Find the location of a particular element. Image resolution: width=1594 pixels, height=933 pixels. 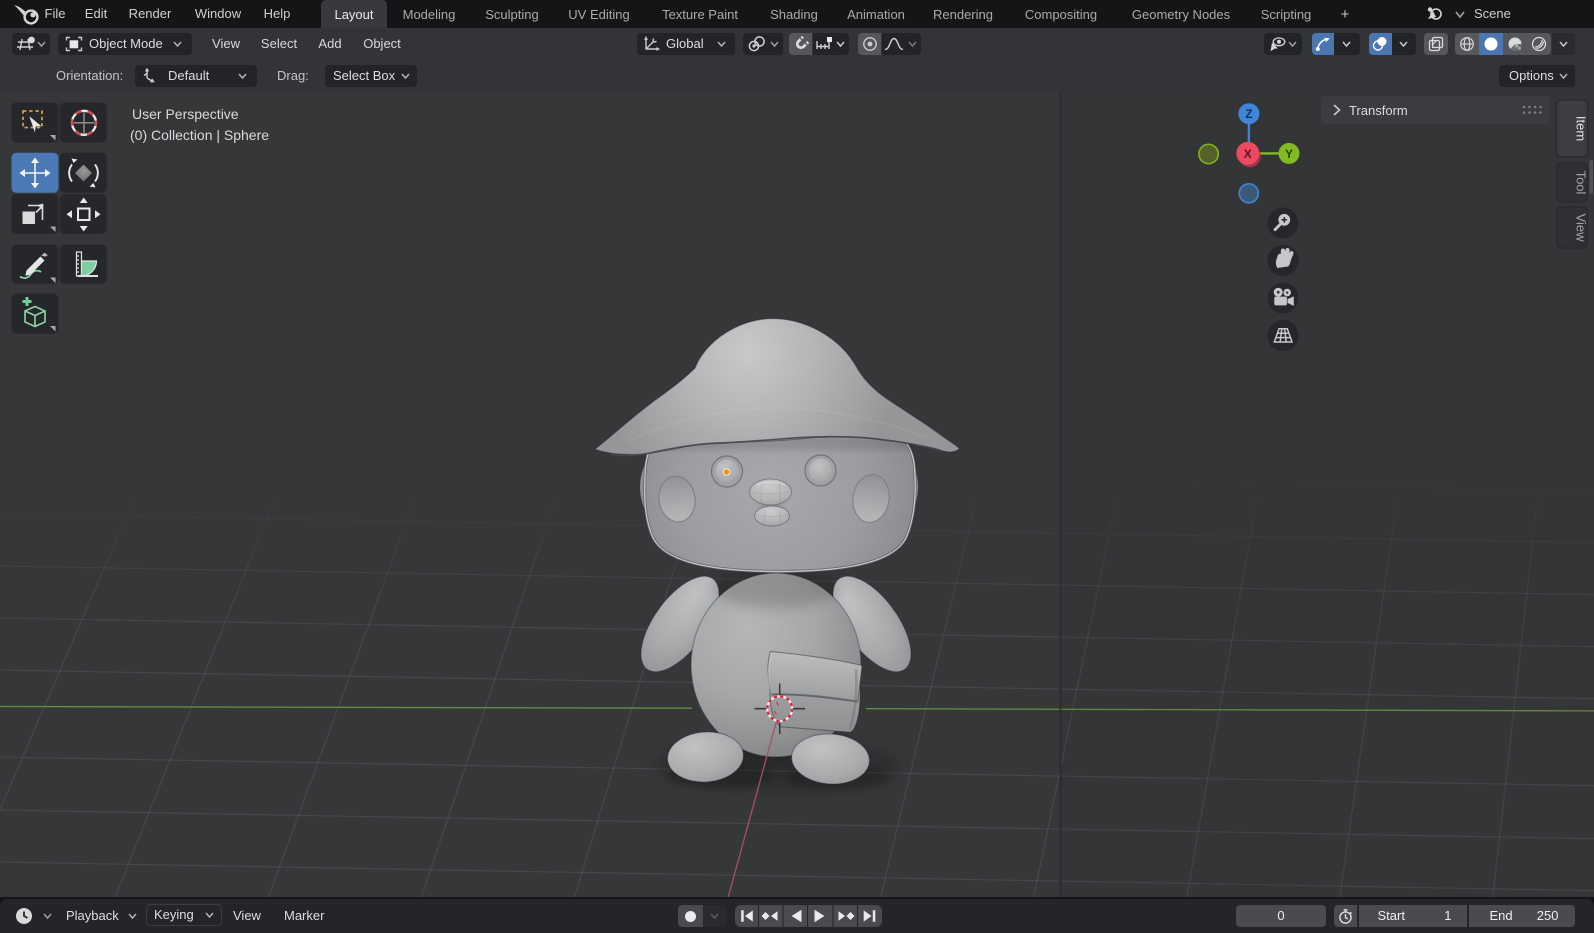

svg-text: Tool is located at coordinates (1581, 183).